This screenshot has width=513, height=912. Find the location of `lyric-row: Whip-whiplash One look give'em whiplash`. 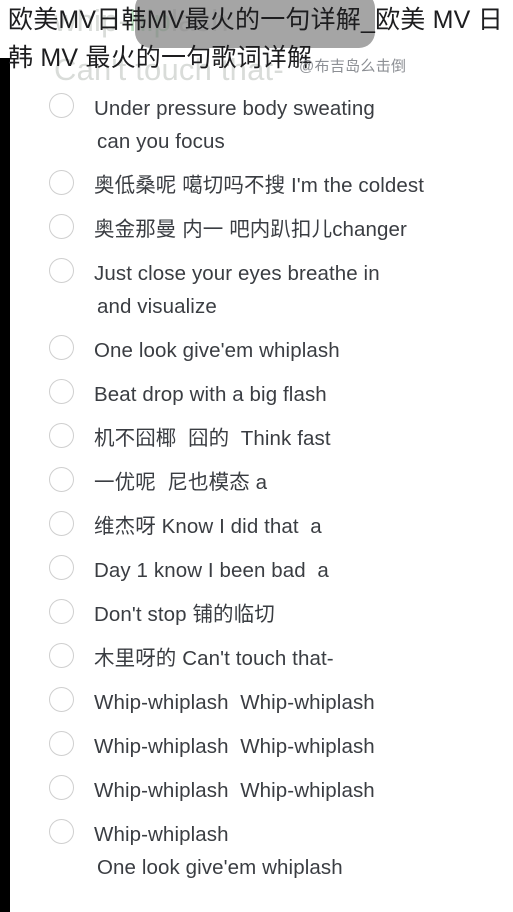

lyric-row: Whip-whiplash One look give'em whiplash is located at coordinates (261, 854).